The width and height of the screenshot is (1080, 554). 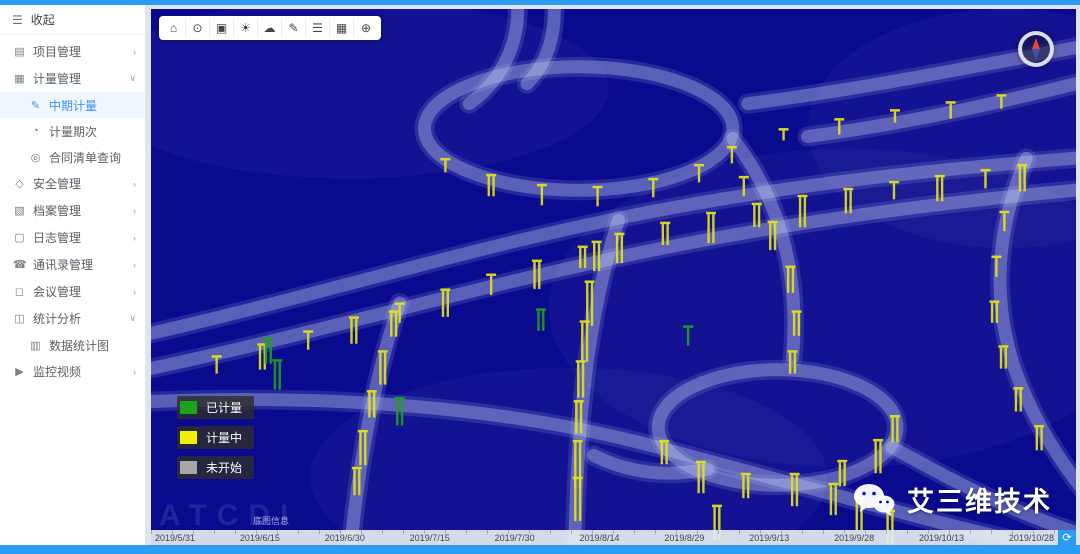 I want to click on sidebar-item-video-monitor: ▶ 监控视频 ›, so click(x=72, y=371).